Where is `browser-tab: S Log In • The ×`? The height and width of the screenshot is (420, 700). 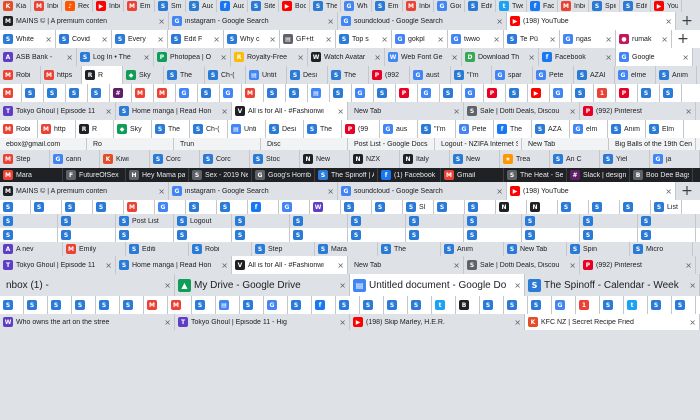
browser-tab: S Log In • The × is located at coordinates (115, 57).